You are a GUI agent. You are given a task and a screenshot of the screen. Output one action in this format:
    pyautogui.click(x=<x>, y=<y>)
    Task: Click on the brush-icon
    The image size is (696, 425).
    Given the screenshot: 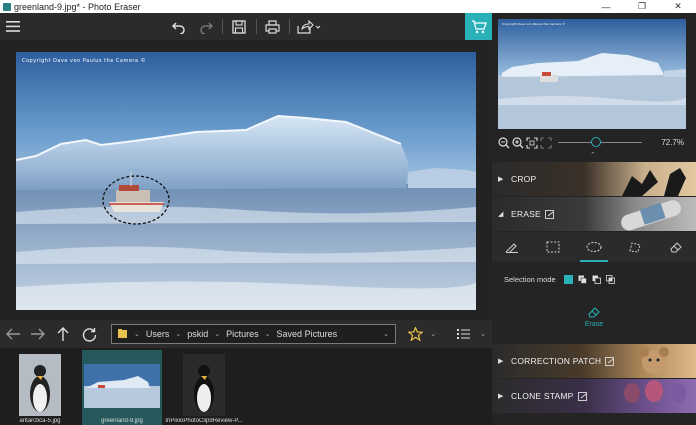 What is the action you would take?
    pyautogui.click(x=512, y=248)
    